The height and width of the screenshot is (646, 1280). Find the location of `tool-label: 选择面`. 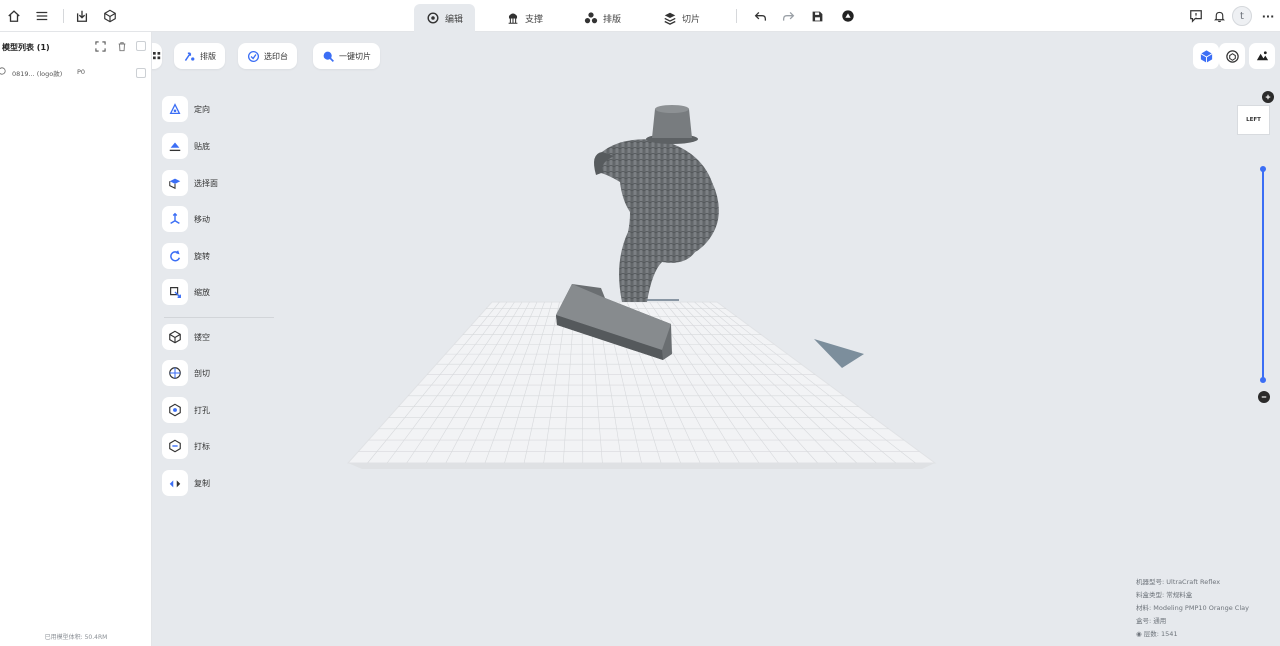

tool-label: 选择面 is located at coordinates (206, 183).